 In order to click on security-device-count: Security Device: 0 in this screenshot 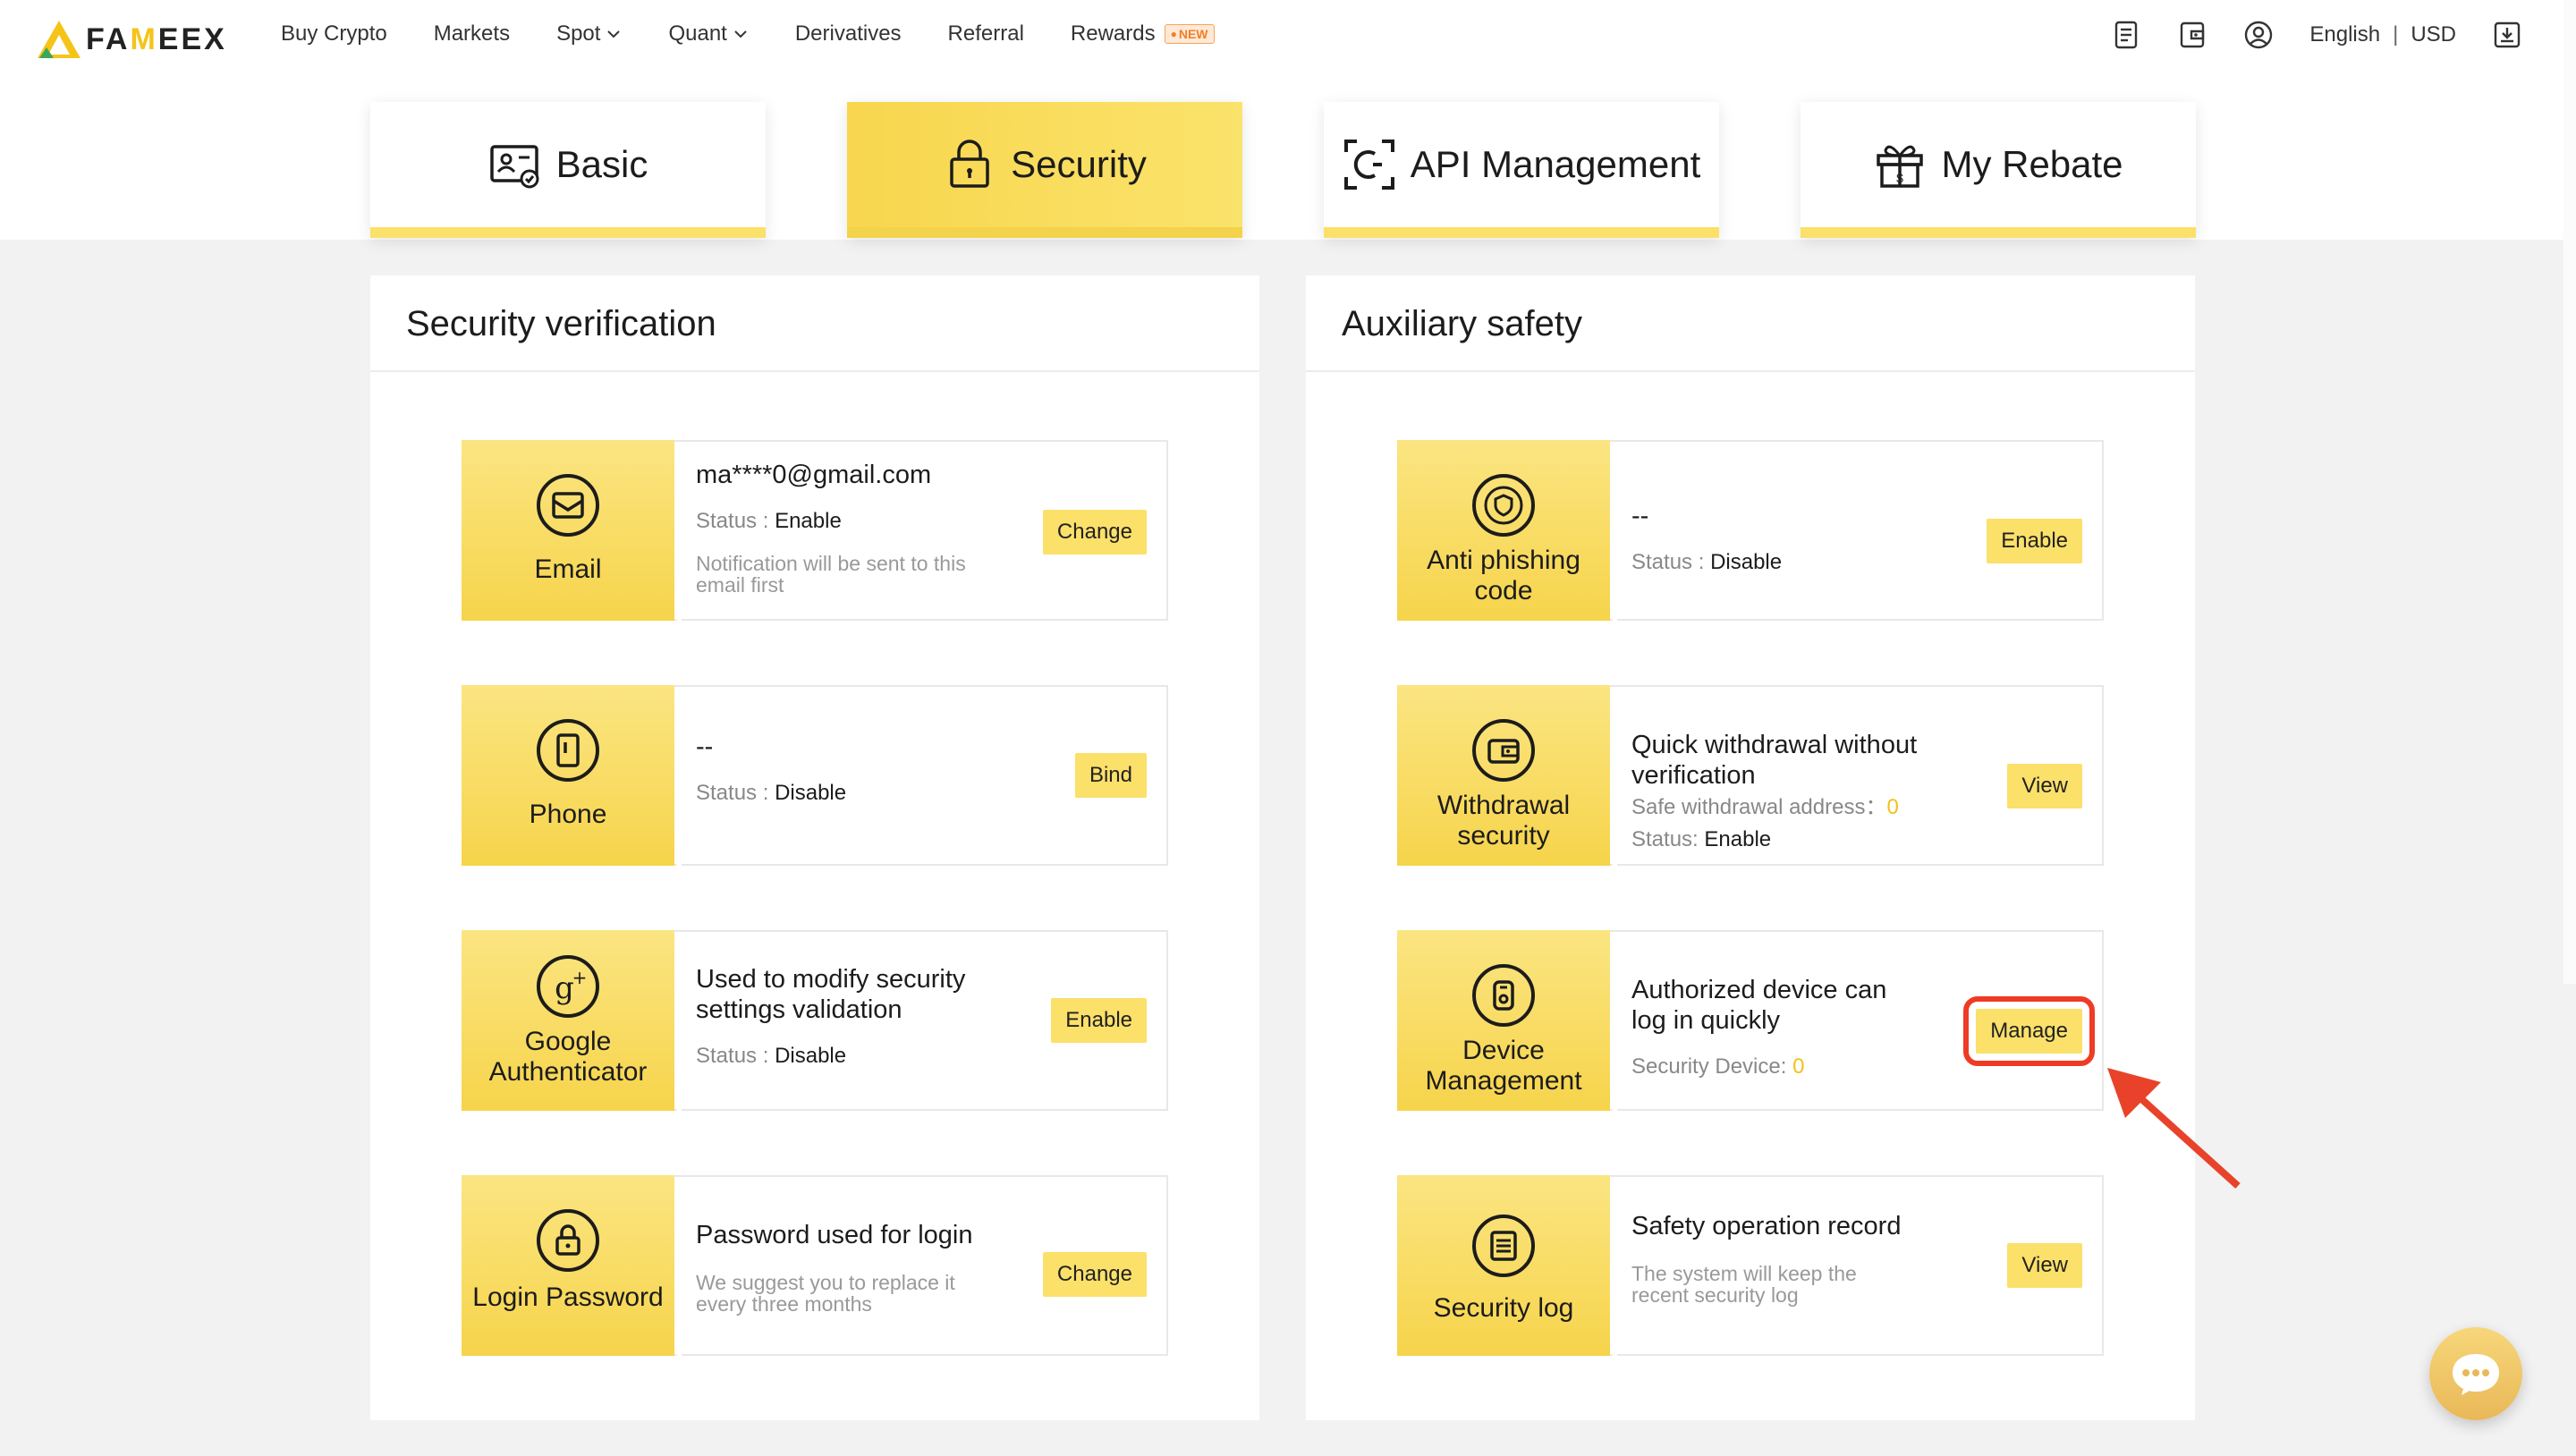, I will do `click(1718, 1066)`.